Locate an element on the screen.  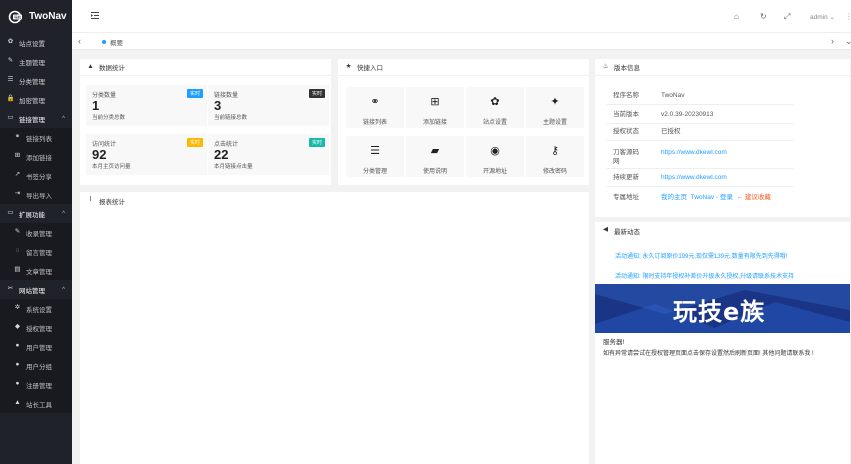
fire-icon: ♨ is located at coordinates (605, 66).